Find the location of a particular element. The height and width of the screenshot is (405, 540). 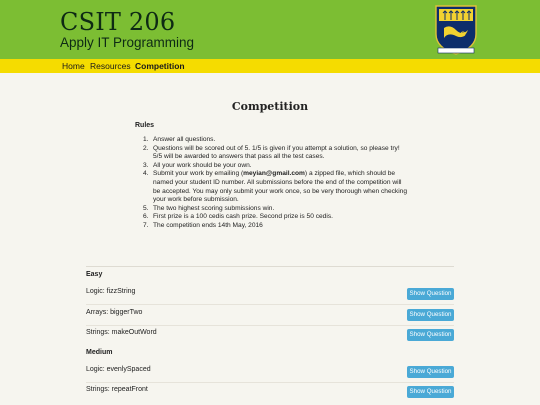

question-label: Strings: makeOutWord is located at coordinates (121, 332).